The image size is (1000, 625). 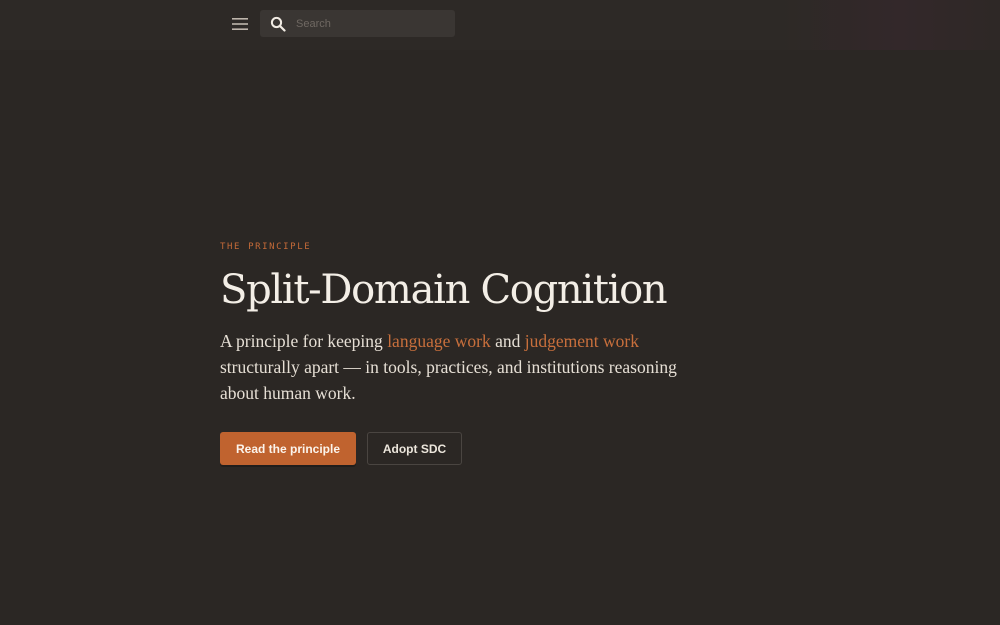 What do you see at coordinates (581, 341) in the screenshot?
I see `highlight-judgement-work: judgement work` at bounding box center [581, 341].